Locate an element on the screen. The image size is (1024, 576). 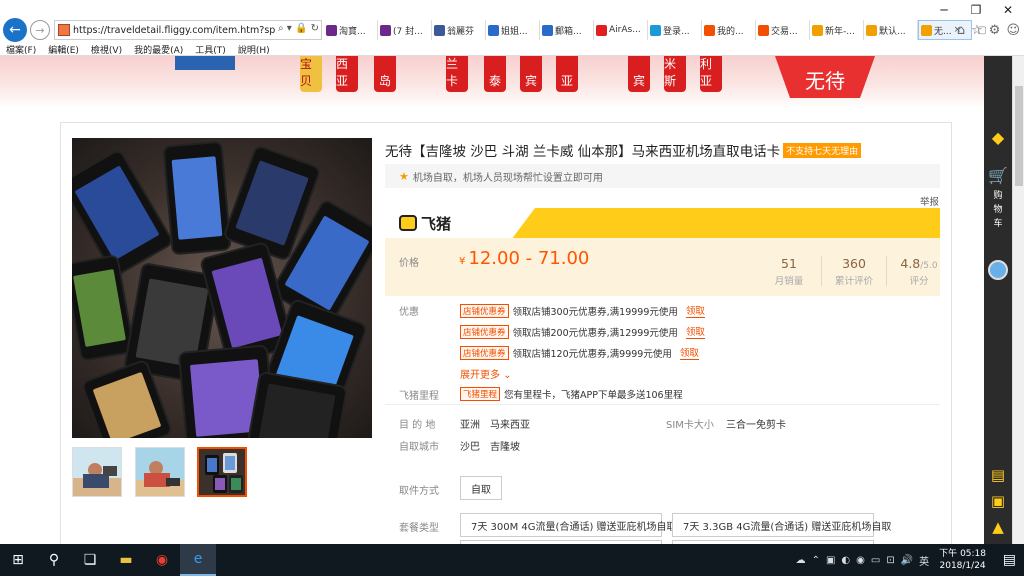
home-icon: ⌂ is located at coordinates (961, 30).